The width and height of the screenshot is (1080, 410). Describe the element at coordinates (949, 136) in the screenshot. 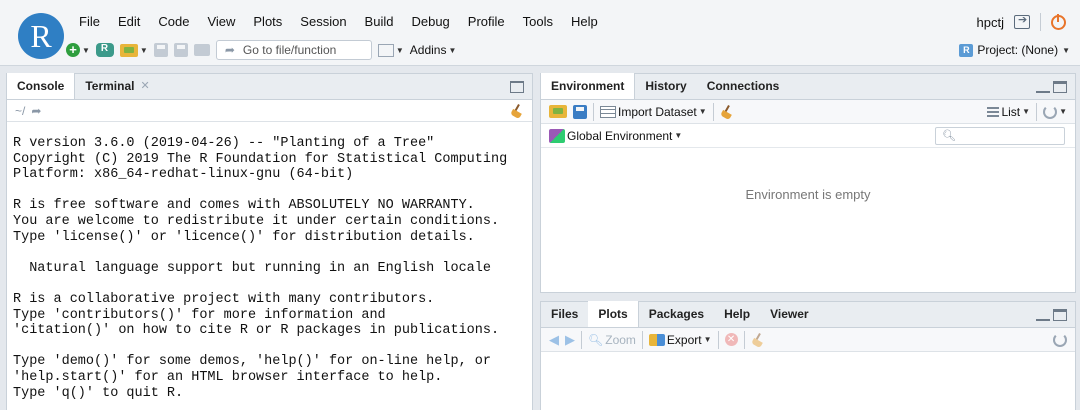

I see `search-icon: 🔍︎` at that location.